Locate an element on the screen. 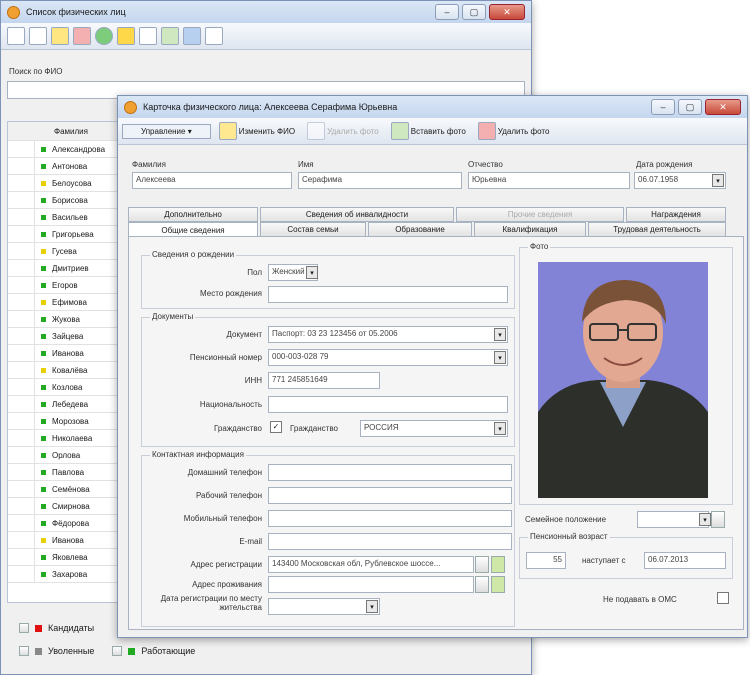 This screenshot has width=750, height=675. tab-top-1: Сведения об инвалидности is located at coordinates (357, 214).